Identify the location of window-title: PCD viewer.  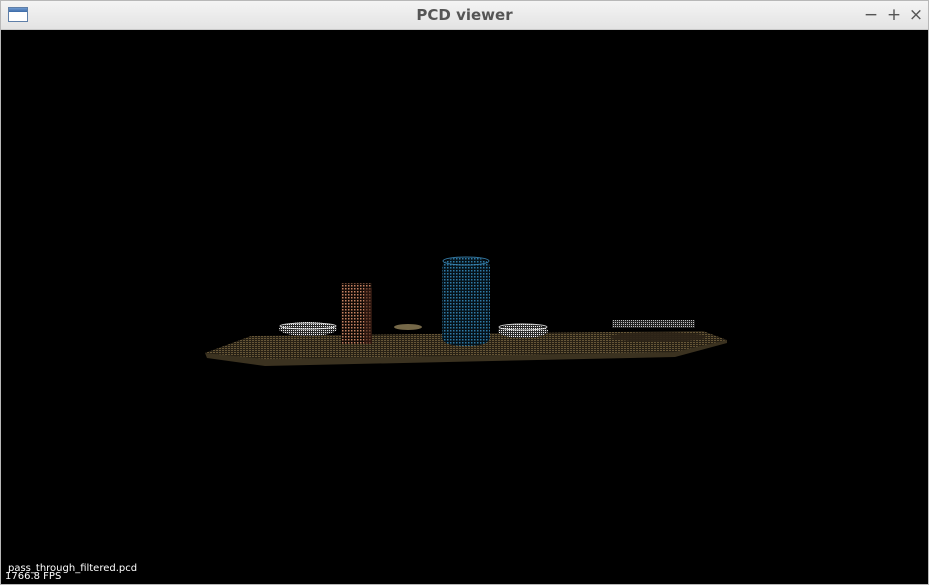
(464, 15).